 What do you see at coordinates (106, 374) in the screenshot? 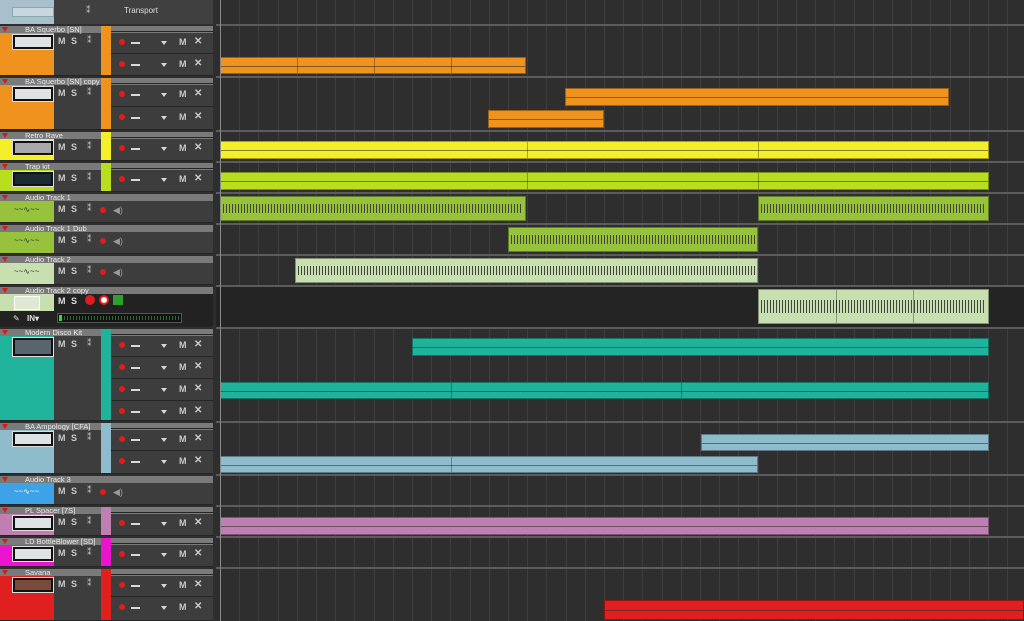
I see `track-header: Modern Disco Kit M S ⁑ M ✕ M ✕ M ✕ M ✕` at bounding box center [106, 374].